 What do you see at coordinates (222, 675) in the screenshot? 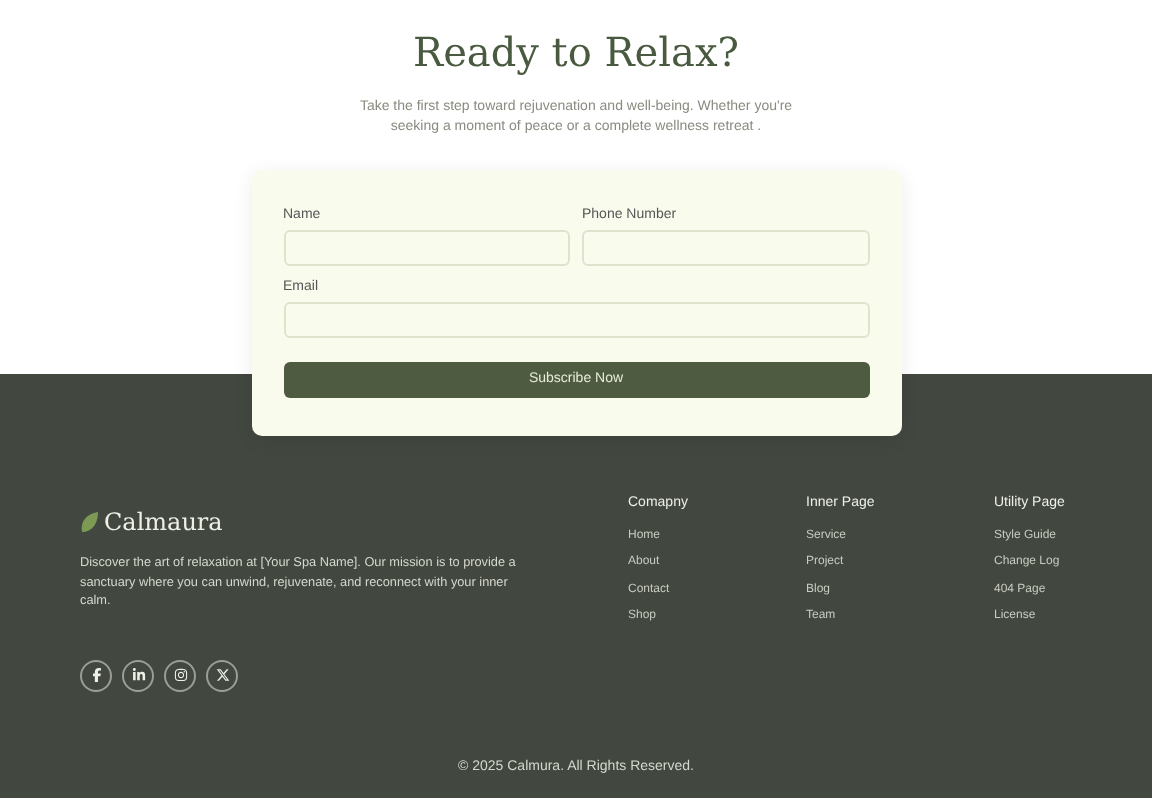
I see `x-icon` at bounding box center [222, 675].